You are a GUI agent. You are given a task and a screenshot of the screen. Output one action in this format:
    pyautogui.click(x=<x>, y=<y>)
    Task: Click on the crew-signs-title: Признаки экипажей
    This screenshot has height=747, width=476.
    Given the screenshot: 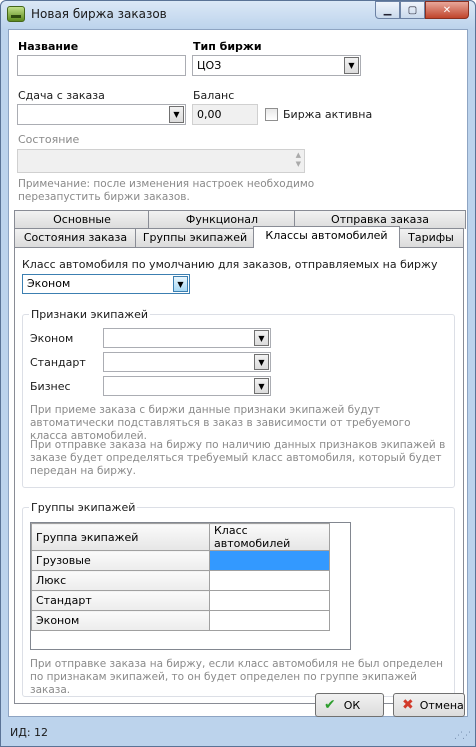 What is the action you would take?
    pyautogui.click(x=90, y=314)
    